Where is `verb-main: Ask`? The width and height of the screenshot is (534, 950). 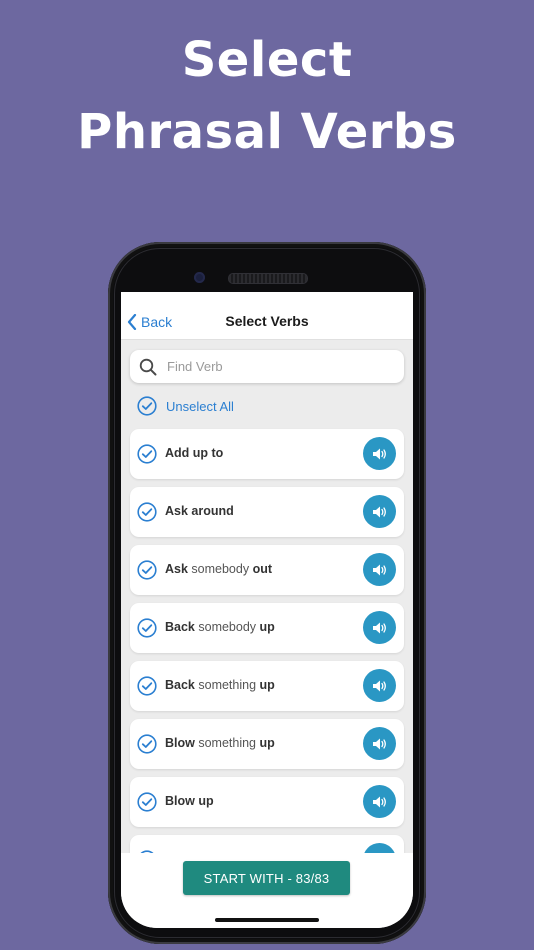
verb-main: Ask is located at coordinates (176, 569).